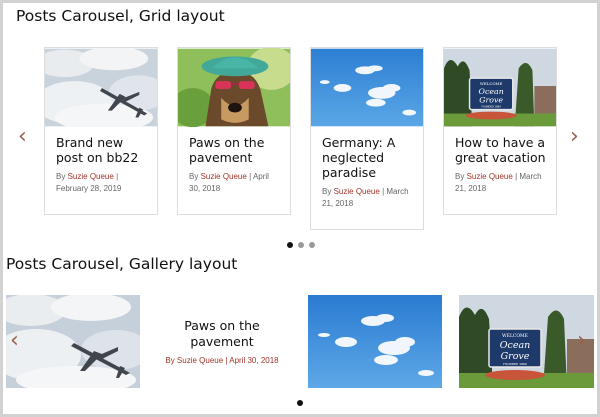 The image size is (600, 417). I want to click on gallery-pagination, so click(300, 403).